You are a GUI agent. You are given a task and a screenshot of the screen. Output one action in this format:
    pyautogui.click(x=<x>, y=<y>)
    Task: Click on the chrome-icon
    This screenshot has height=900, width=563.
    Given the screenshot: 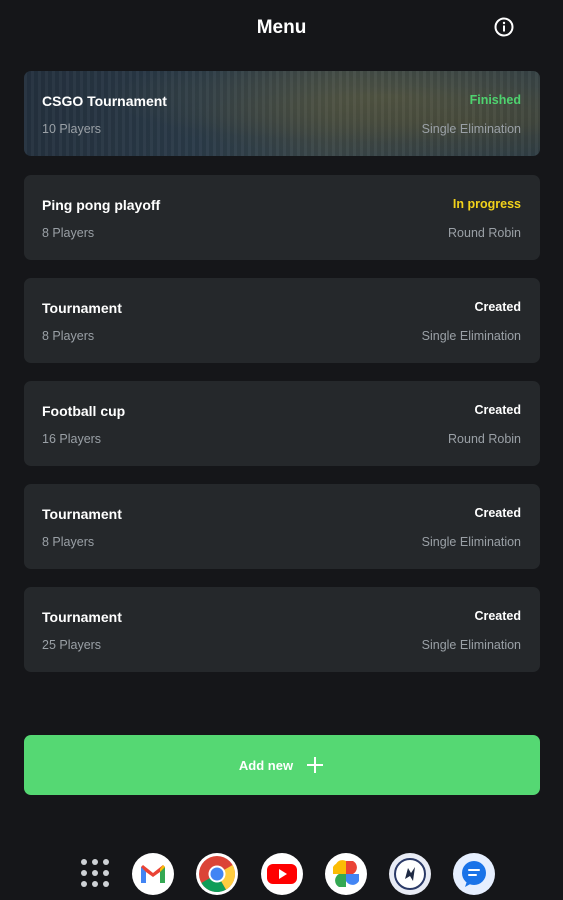 What is the action you would take?
    pyautogui.click(x=217, y=874)
    